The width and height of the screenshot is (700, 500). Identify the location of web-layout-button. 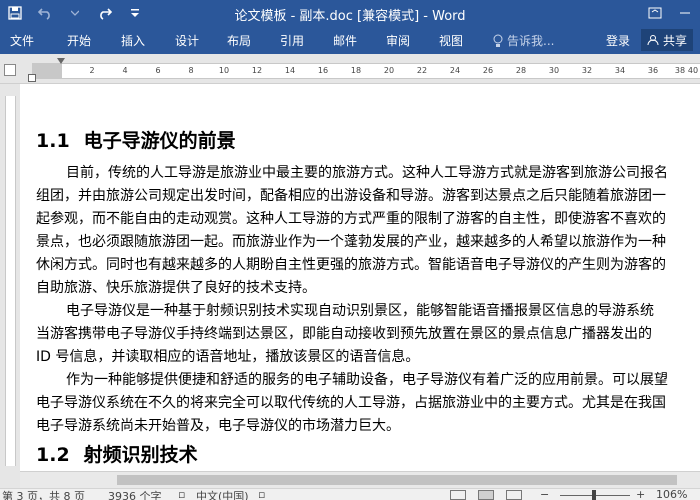
(514, 495).